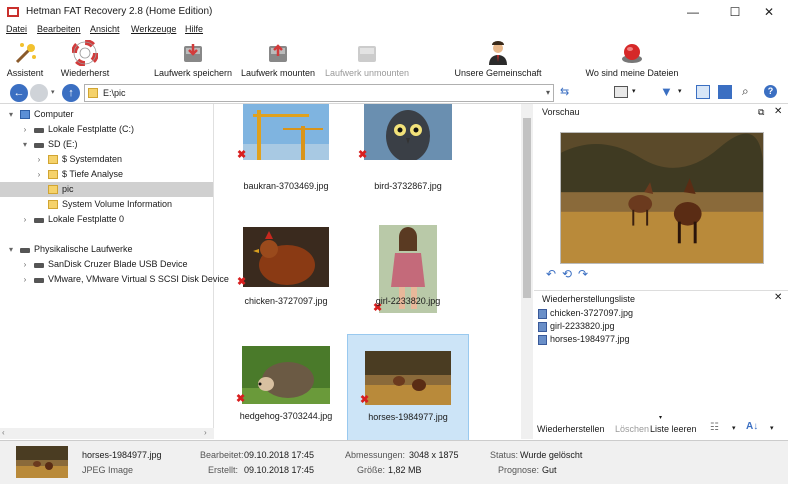 The height and width of the screenshot is (484, 788). I want to click on list-view-dropdown-icon: ▾, so click(734, 428).